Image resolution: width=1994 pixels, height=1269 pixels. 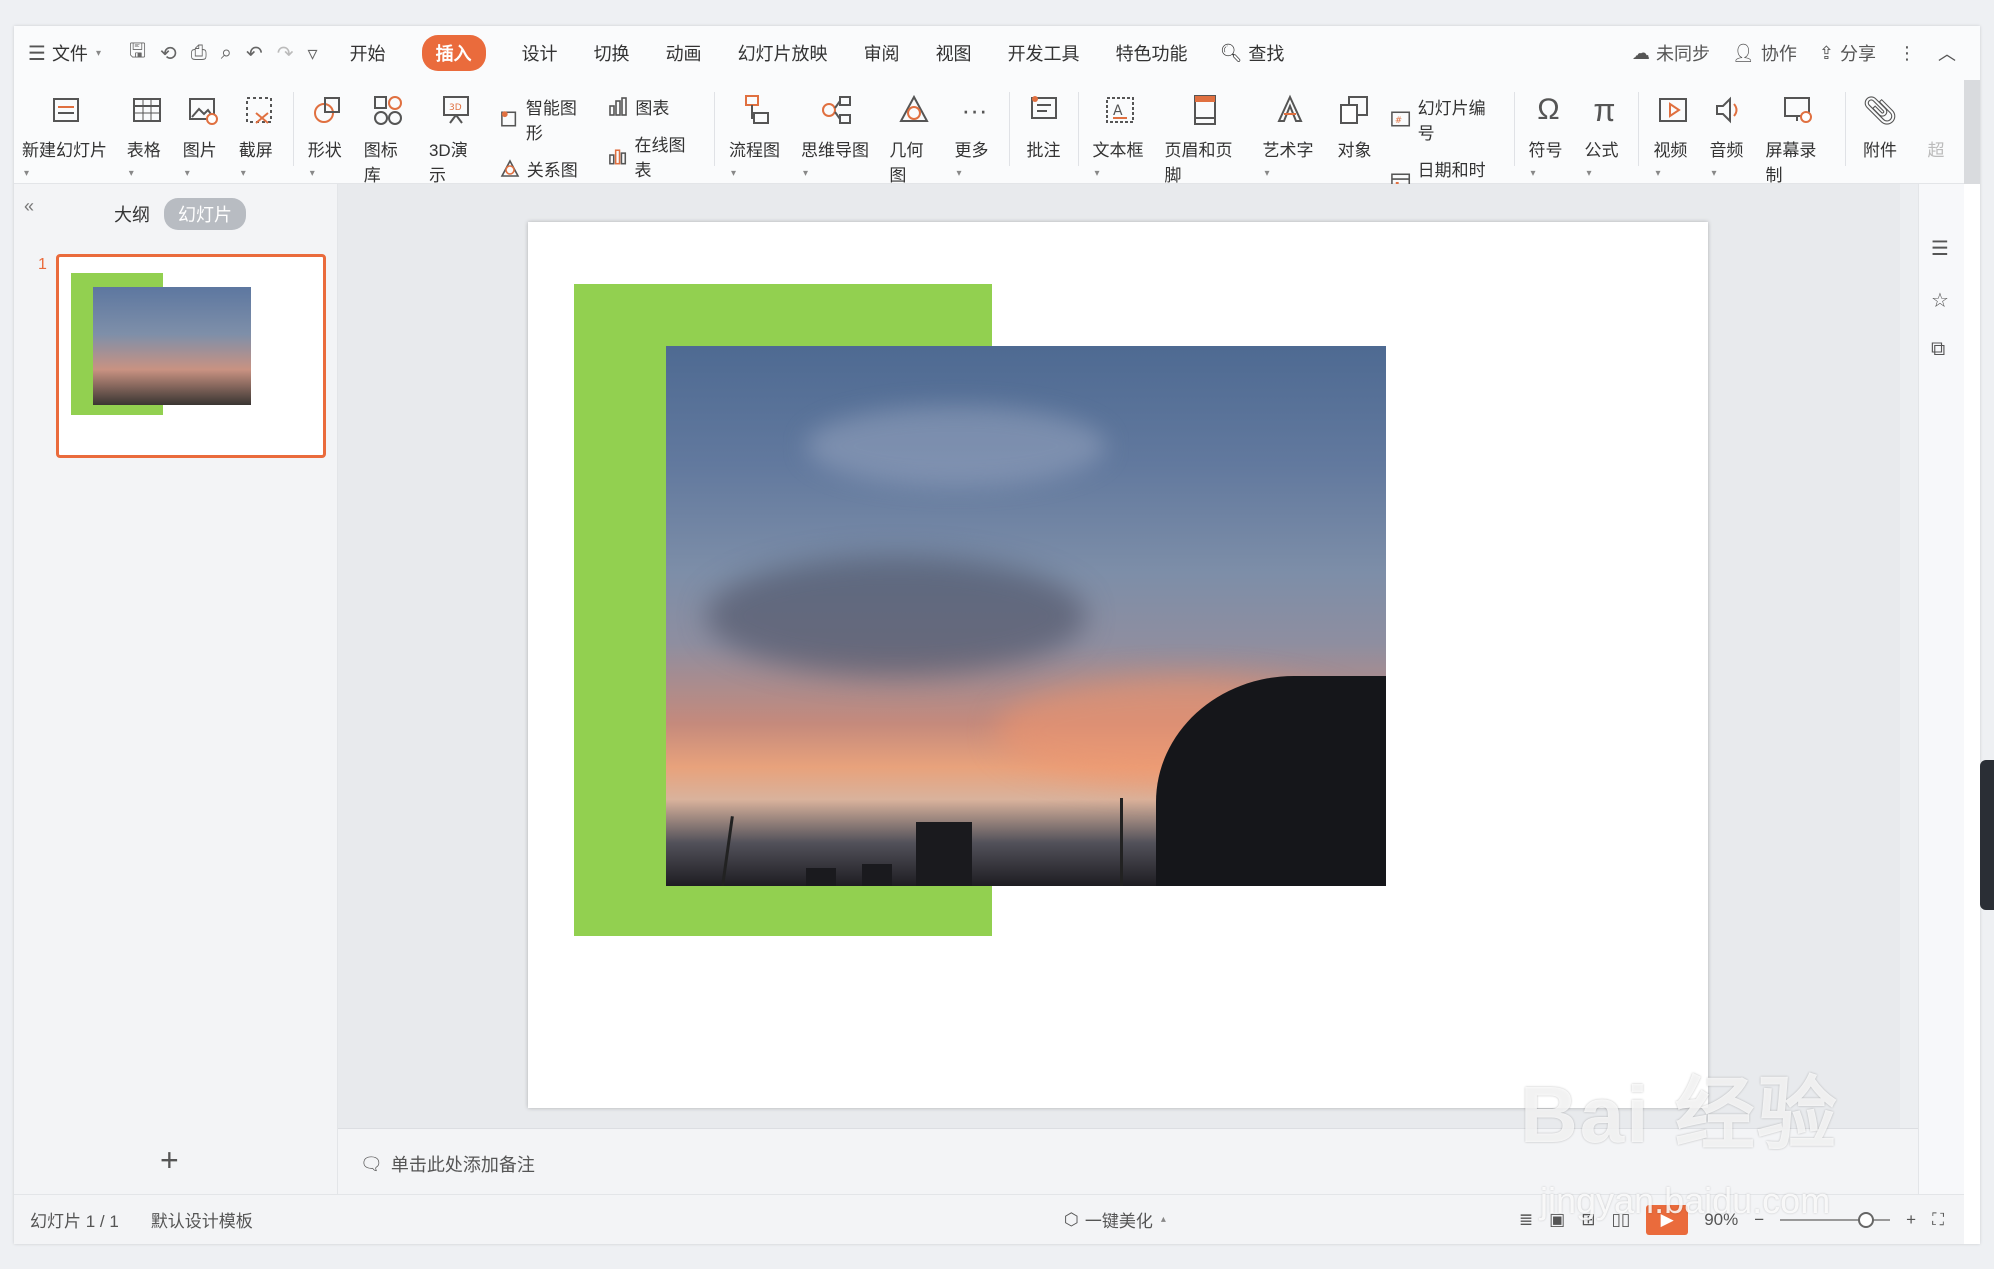 What do you see at coordinates (1044, 125) in the screenshot?
I see `comment-button: 批注` at bounding box center [1044, 125].